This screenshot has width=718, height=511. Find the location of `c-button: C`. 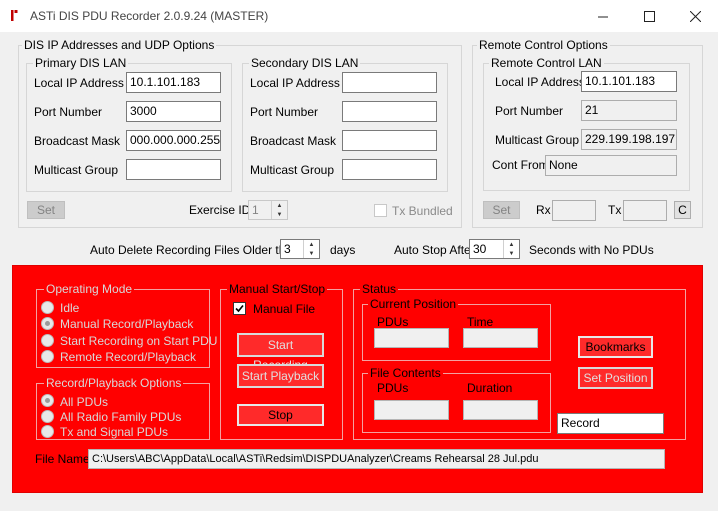

c-button: C is located at coordinates (682, 210).